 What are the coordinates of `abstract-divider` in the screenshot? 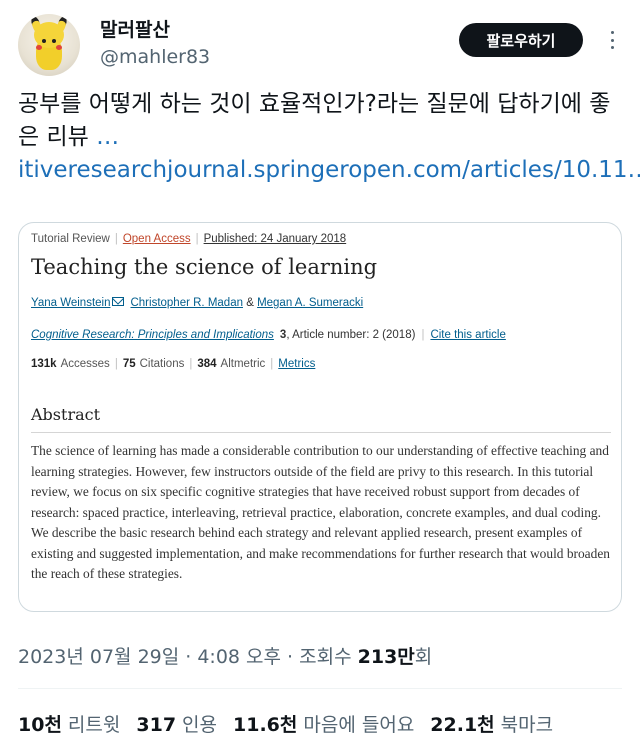 It's located at (321, 432).